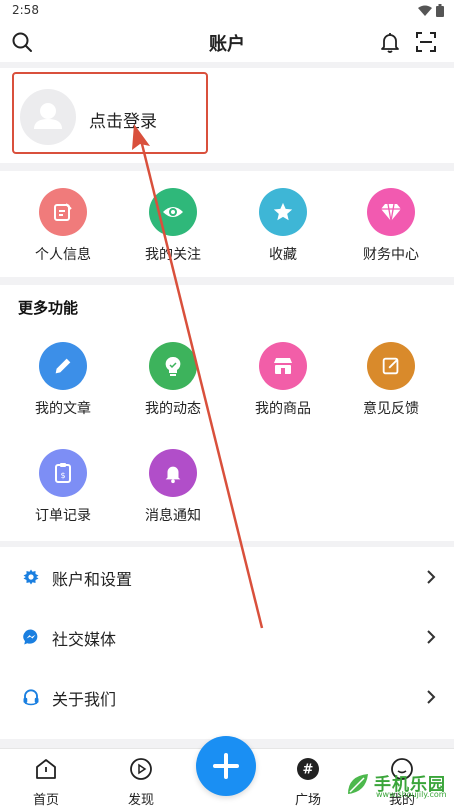 The image size is (454, 808). What do you see at coordinates (227, 577) in the screenshot?
I see `menu-item-account-settings: 账户和设置` at bounding box center [227, 577].